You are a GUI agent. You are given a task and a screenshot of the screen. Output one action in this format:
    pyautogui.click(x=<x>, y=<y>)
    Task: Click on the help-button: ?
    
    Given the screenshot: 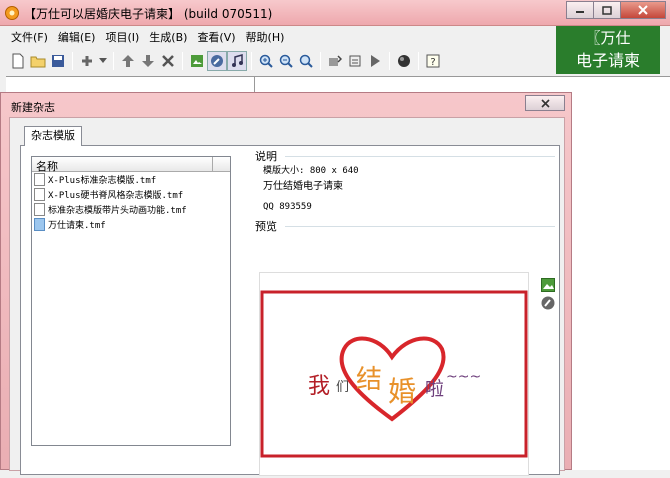 What is the action you would take?
    pyautogui.click(x=433, y=61)
    